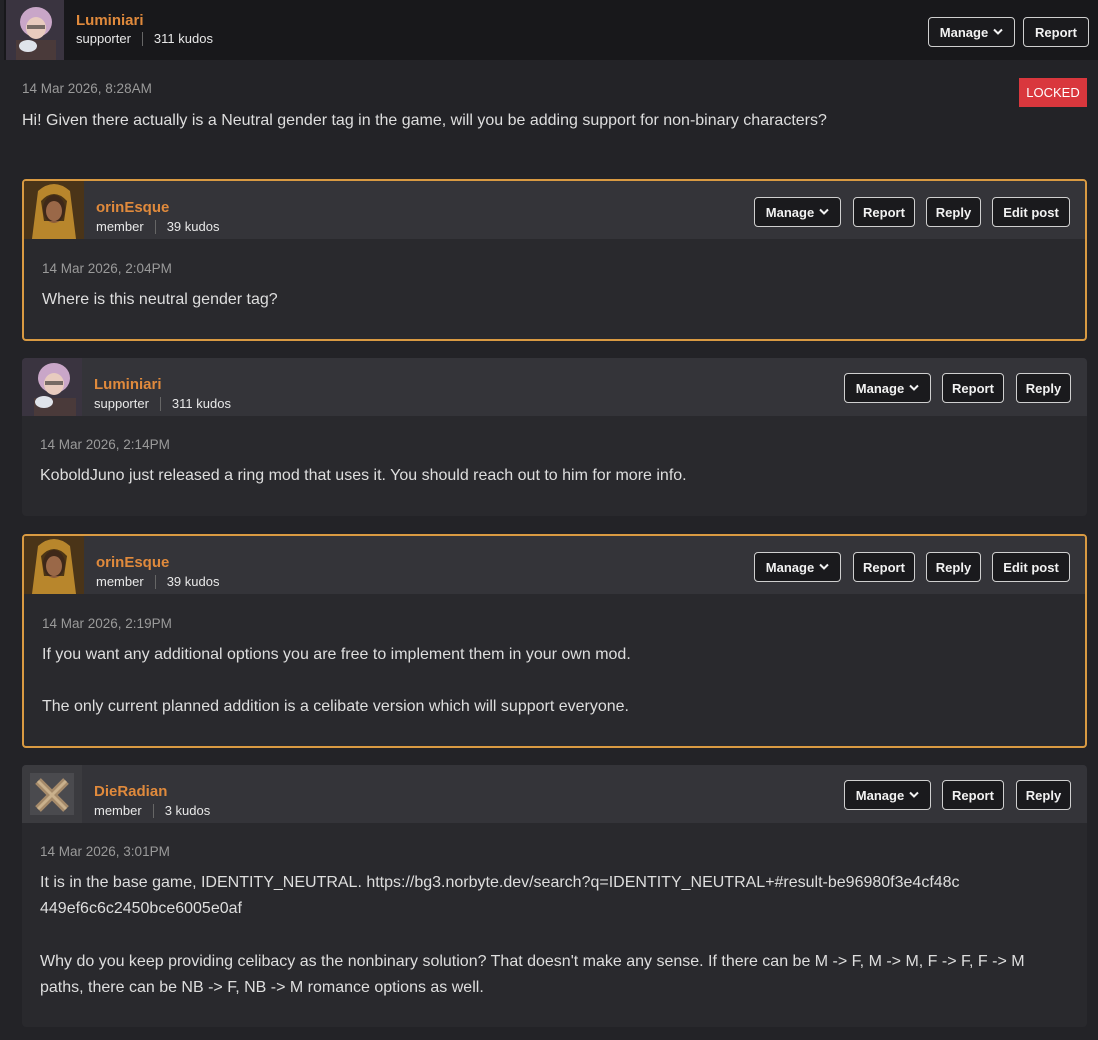 The width and height of the screenshot is (1098, 1040). I want to click on reply-timestamp: 14 Mar 2026, 2:14PM, so click(105, 444).